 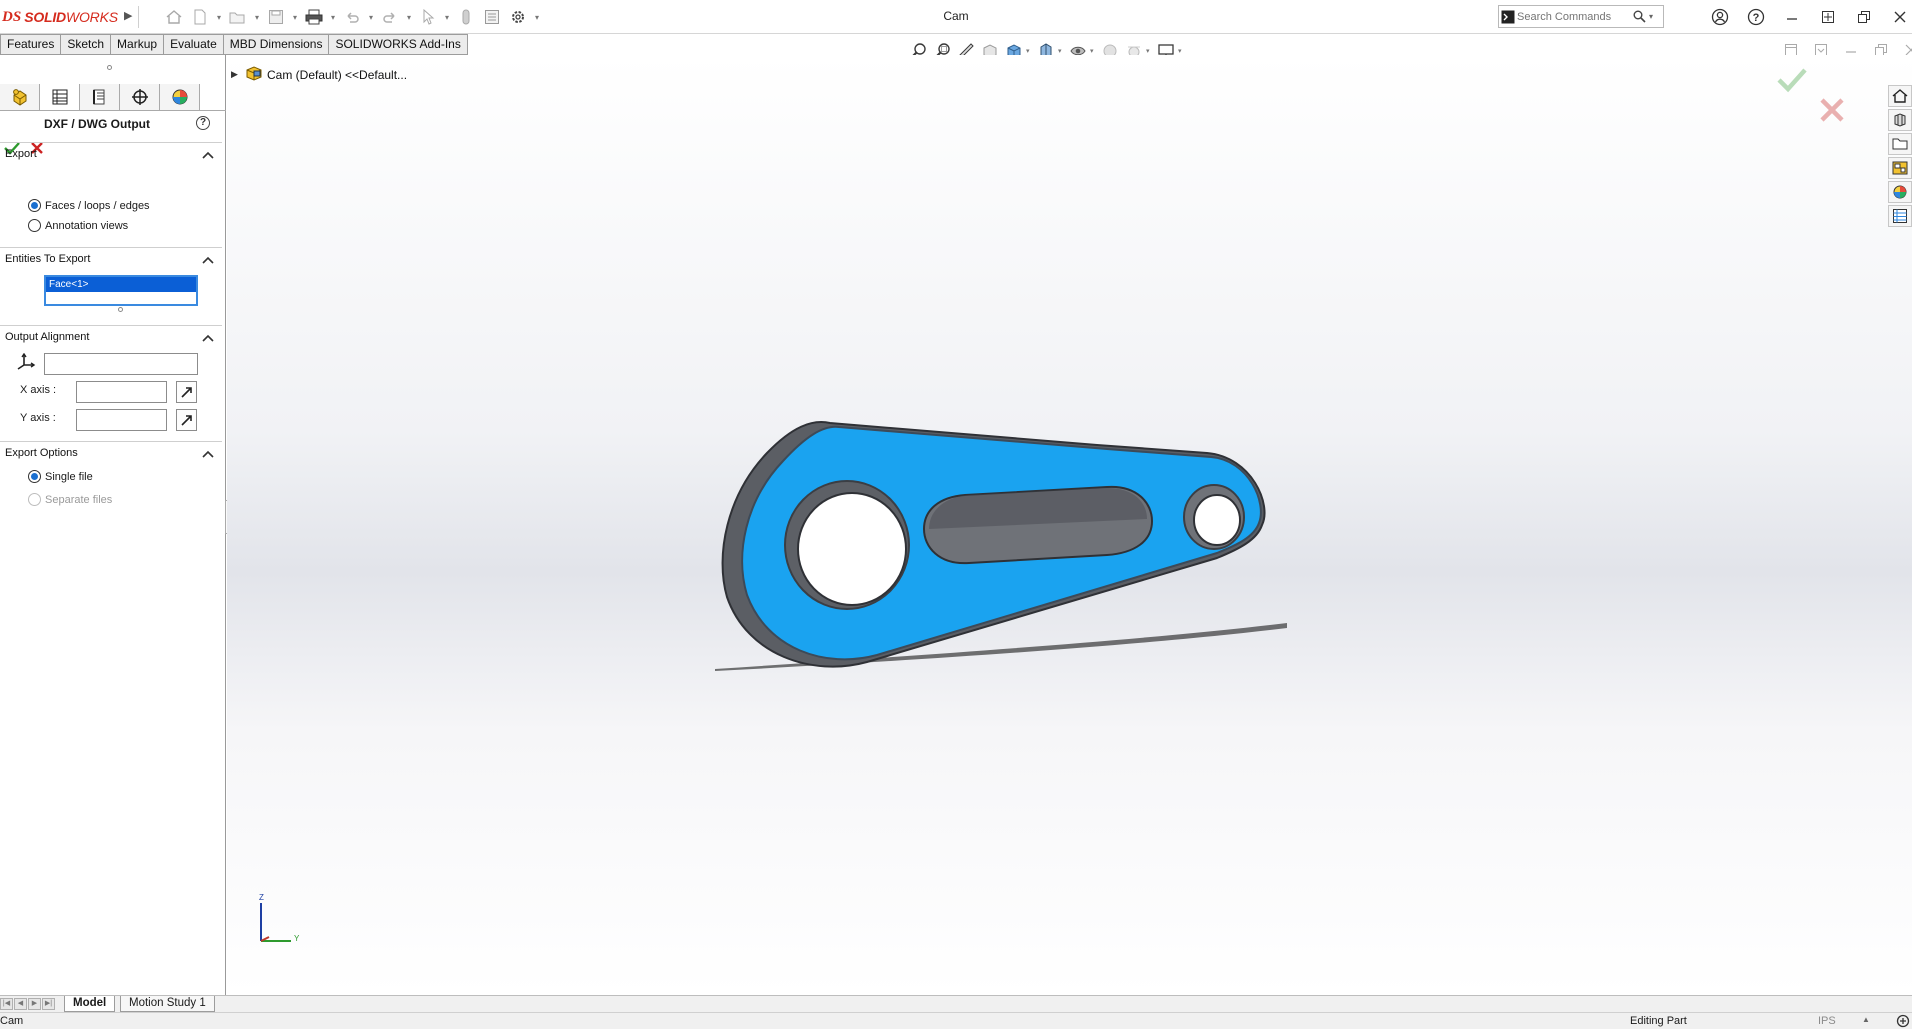 I want to click on search-icon, so click(x=1639, y=16).